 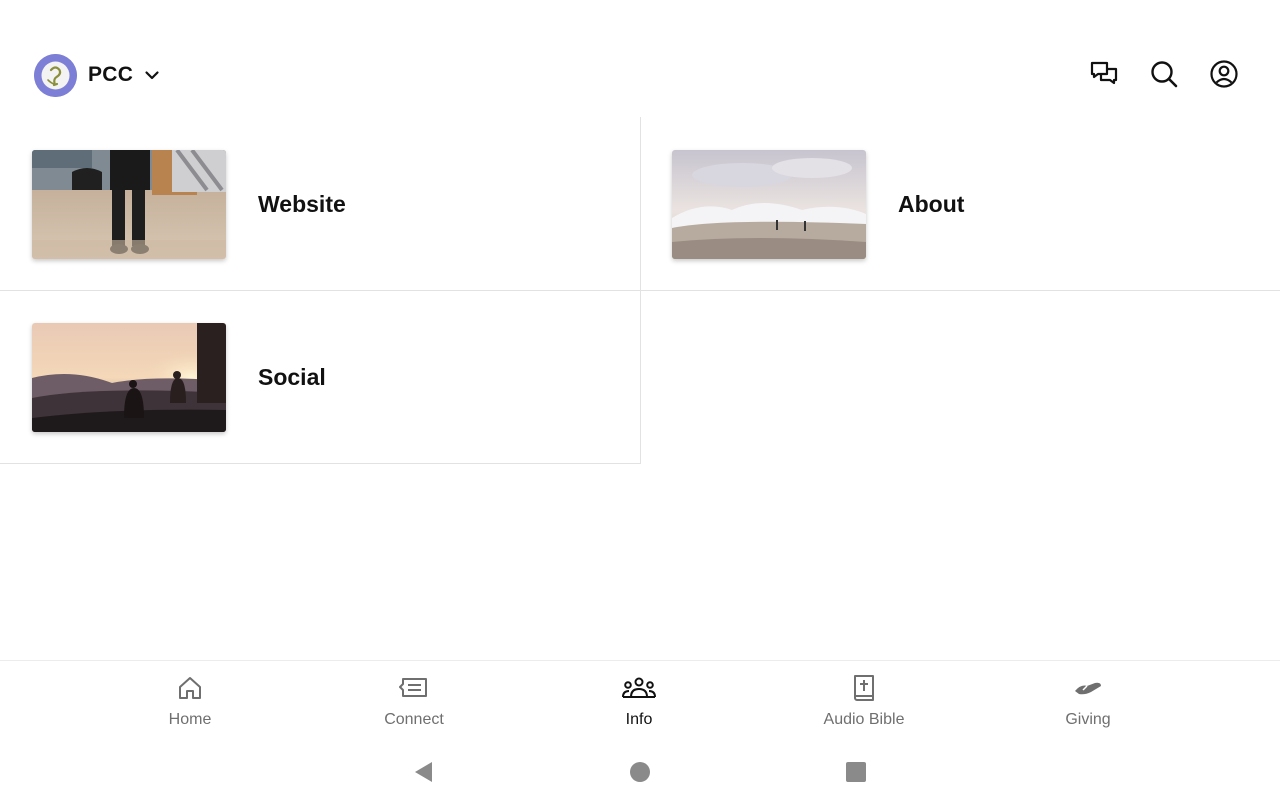 I want to click on home-circle-icon, so click(x=640, y=772).